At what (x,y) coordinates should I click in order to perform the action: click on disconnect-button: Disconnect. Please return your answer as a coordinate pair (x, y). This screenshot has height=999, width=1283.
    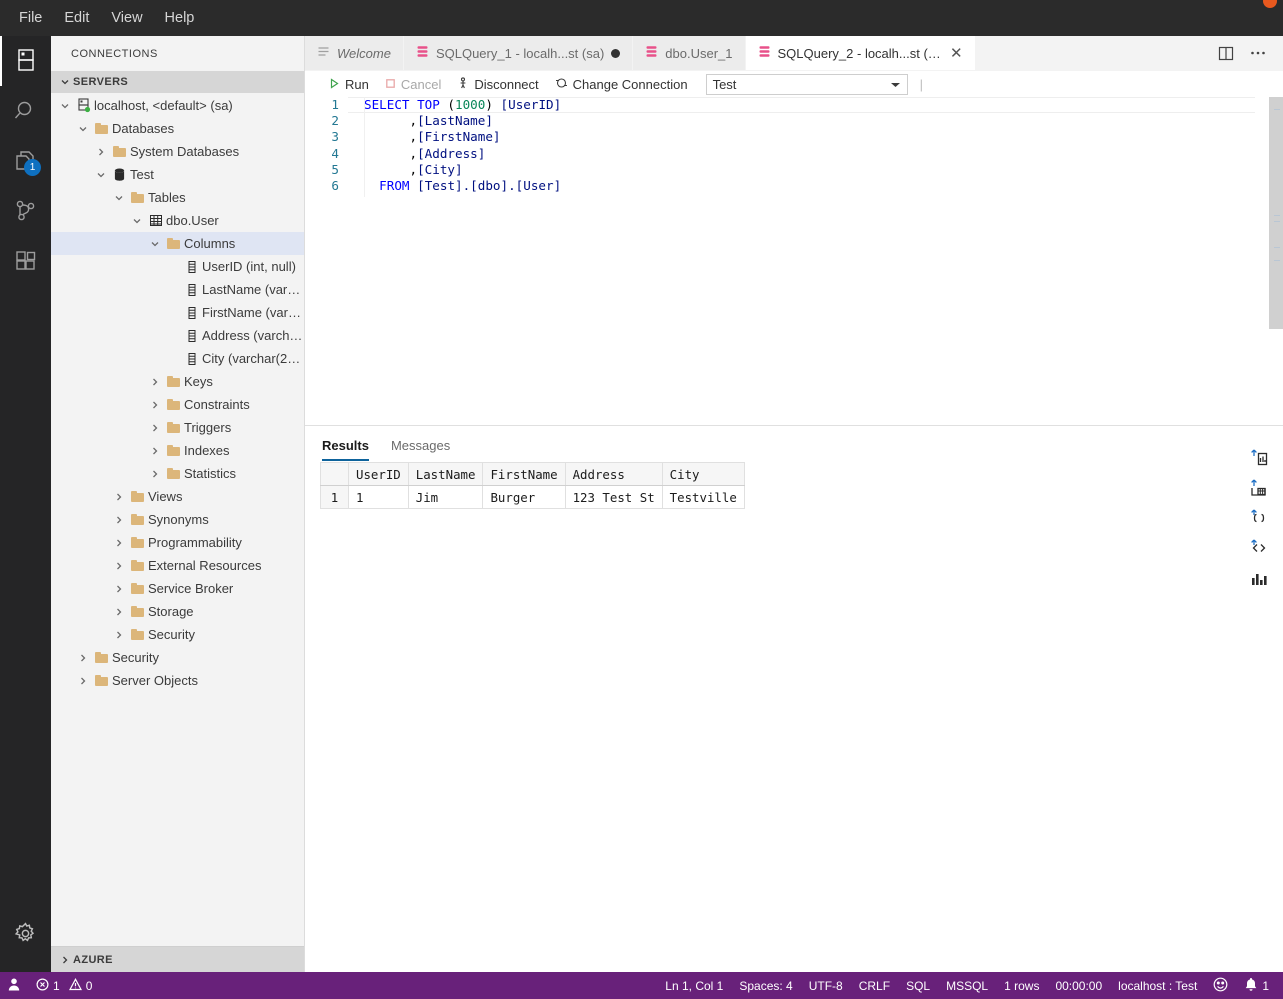
    Looking at the image, I should click on (497, 84).